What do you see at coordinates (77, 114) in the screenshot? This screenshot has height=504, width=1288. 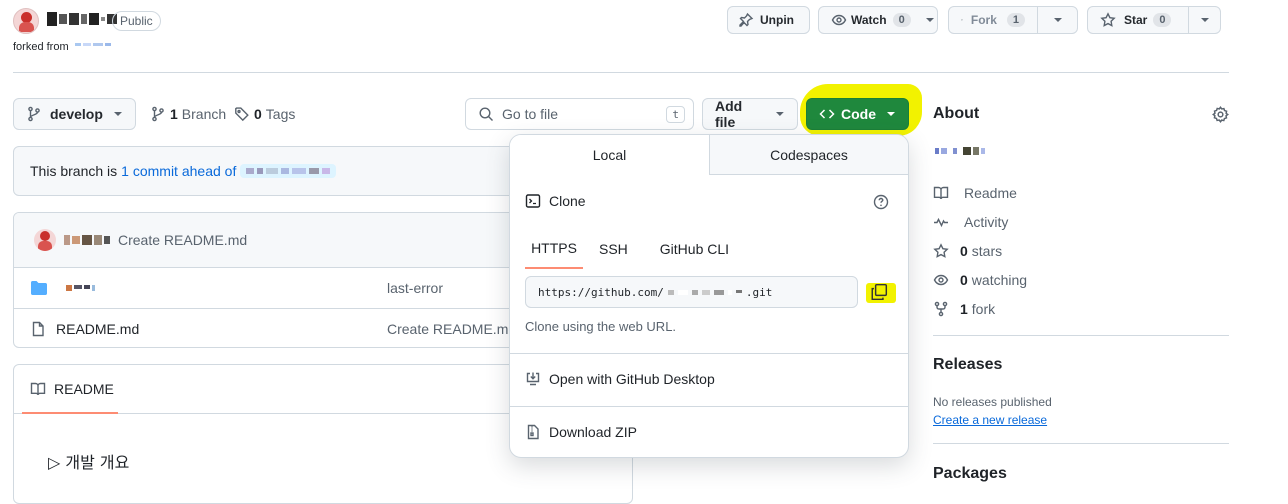 I see `branch-name: develop` at bounding box center [77, 114].